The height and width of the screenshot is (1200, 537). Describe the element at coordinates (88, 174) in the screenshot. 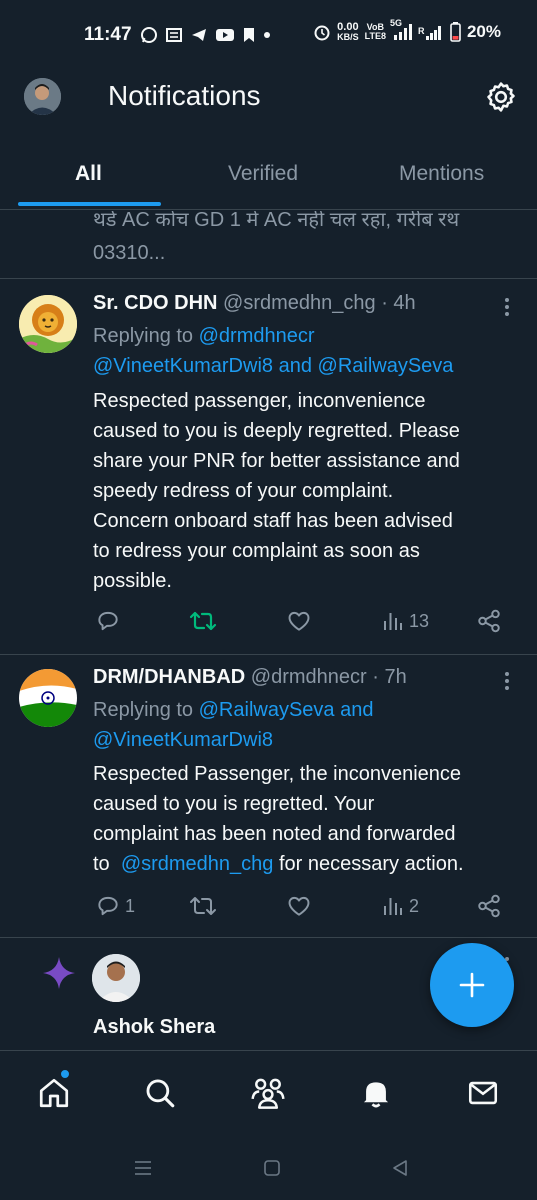

I see `tab-all: All` at that location.